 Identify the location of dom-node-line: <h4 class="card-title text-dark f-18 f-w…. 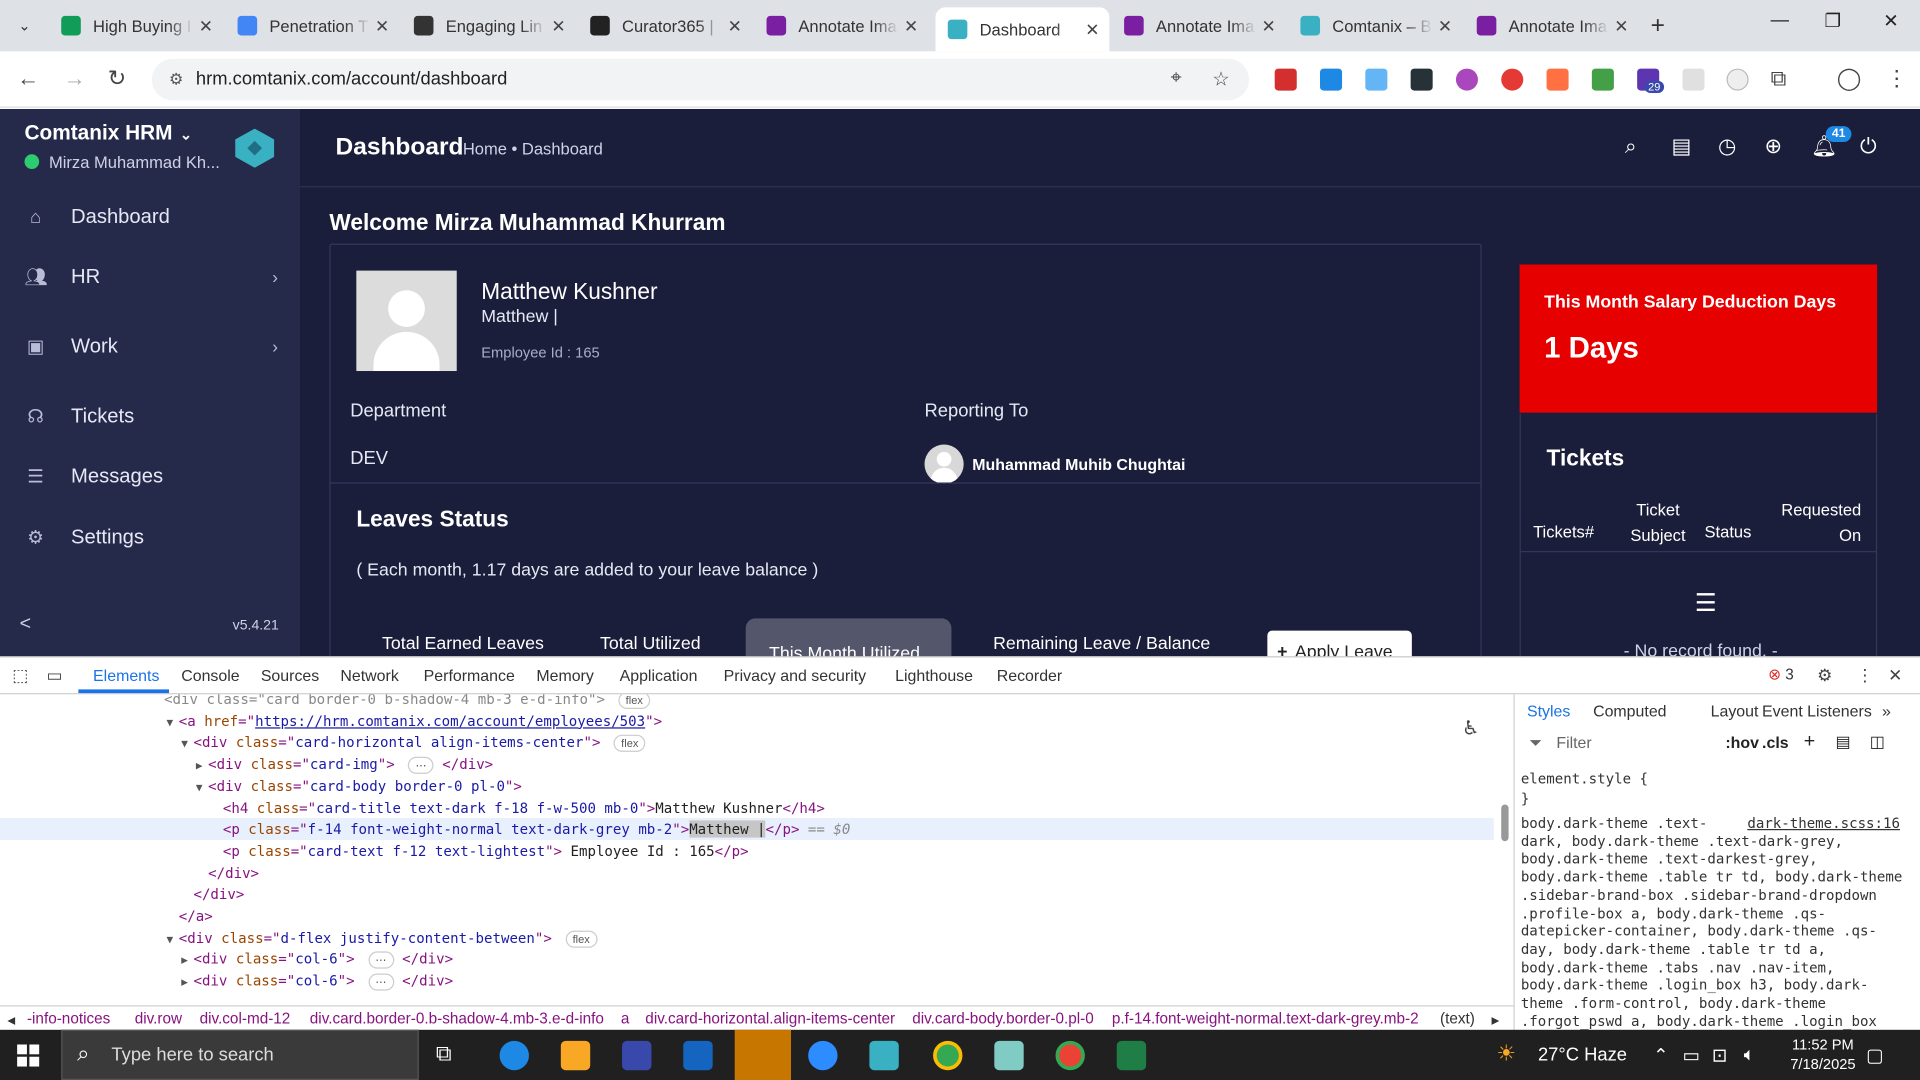
(747, 808).